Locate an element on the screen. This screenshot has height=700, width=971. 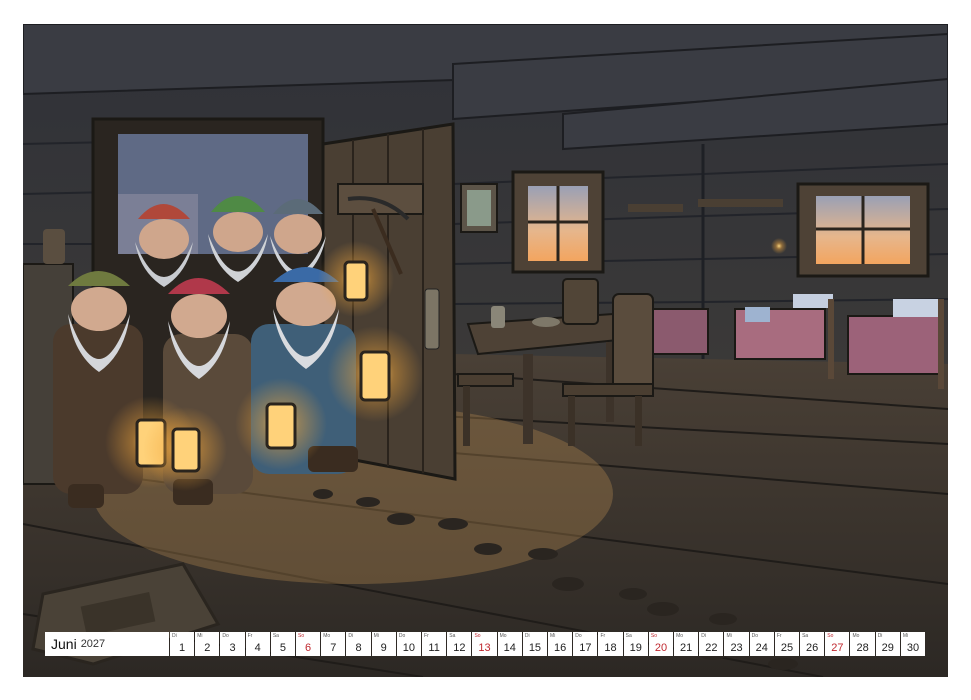
day-cell: So 13 is located at coordinates (484, 644).